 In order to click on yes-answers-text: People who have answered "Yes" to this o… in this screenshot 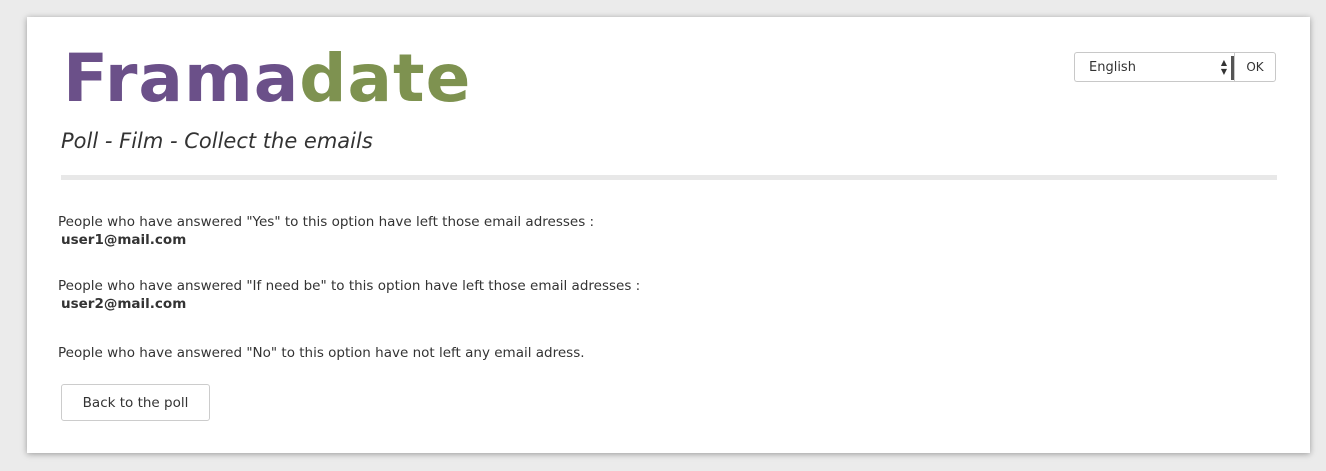, I will do `click(326, 222)`.